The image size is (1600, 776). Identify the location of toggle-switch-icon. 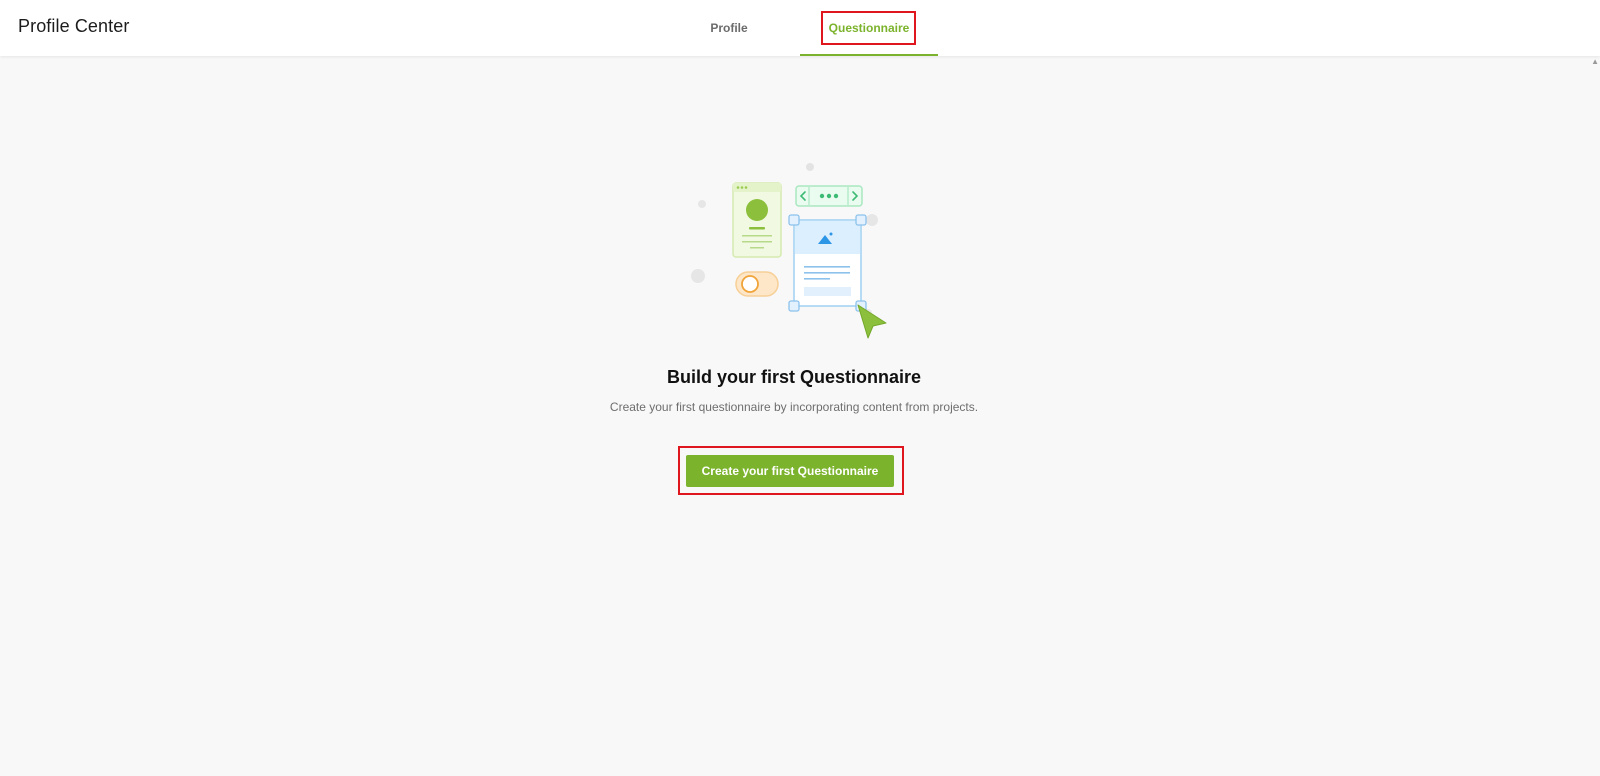
(757, 284).